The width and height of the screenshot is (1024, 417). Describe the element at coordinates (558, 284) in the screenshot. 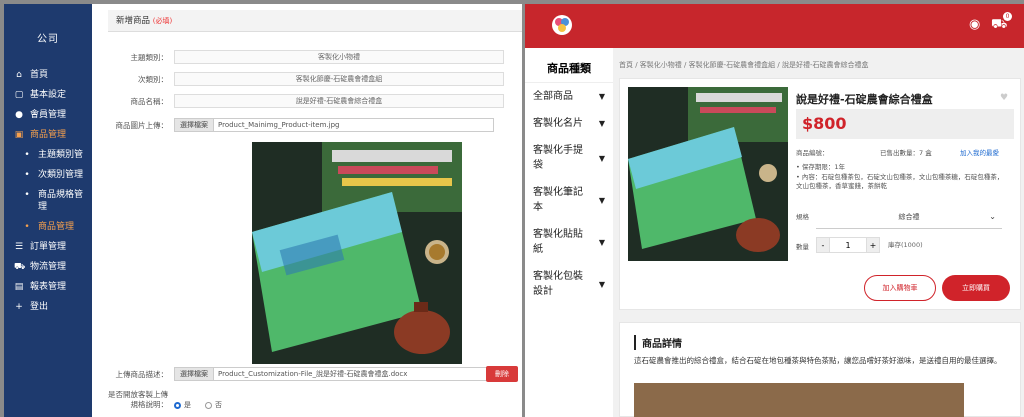

I see `category-label: 客製化包裝設計` at that location.